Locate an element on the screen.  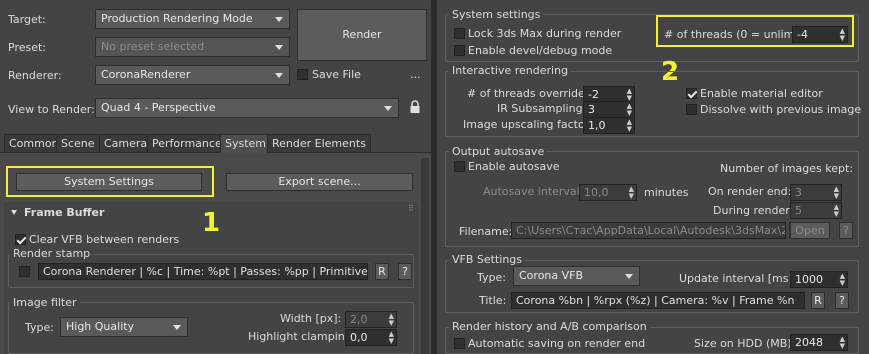
vfb-title-r-button: R is located at coordinates (818, 300).